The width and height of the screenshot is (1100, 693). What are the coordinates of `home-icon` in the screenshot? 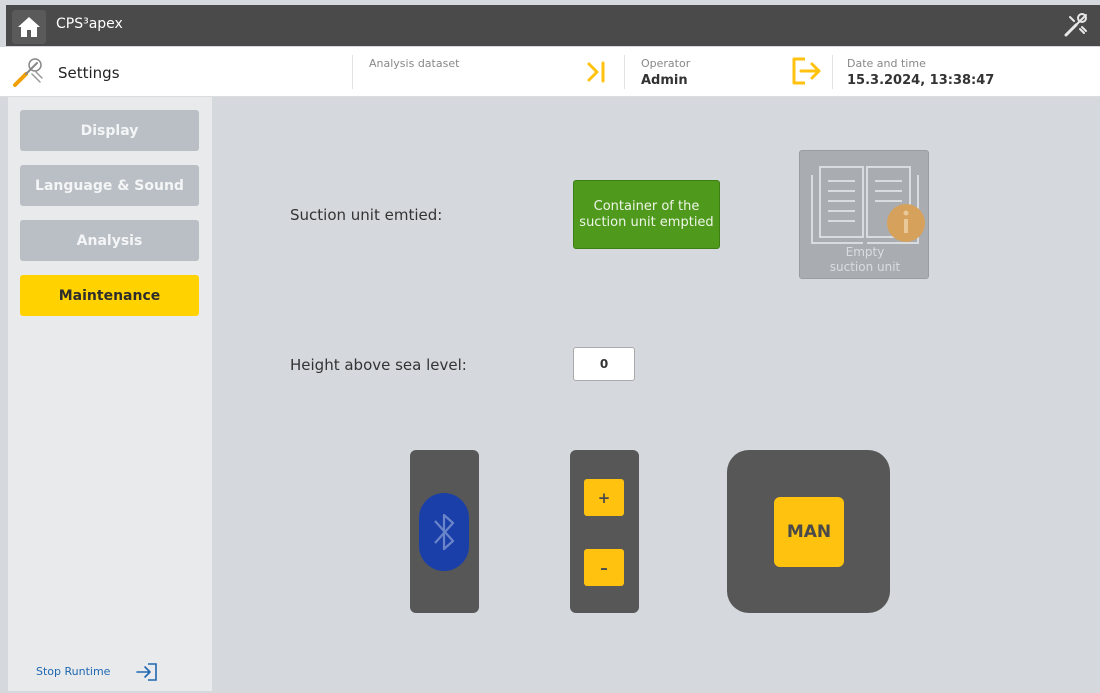 It's located at (29, 27).